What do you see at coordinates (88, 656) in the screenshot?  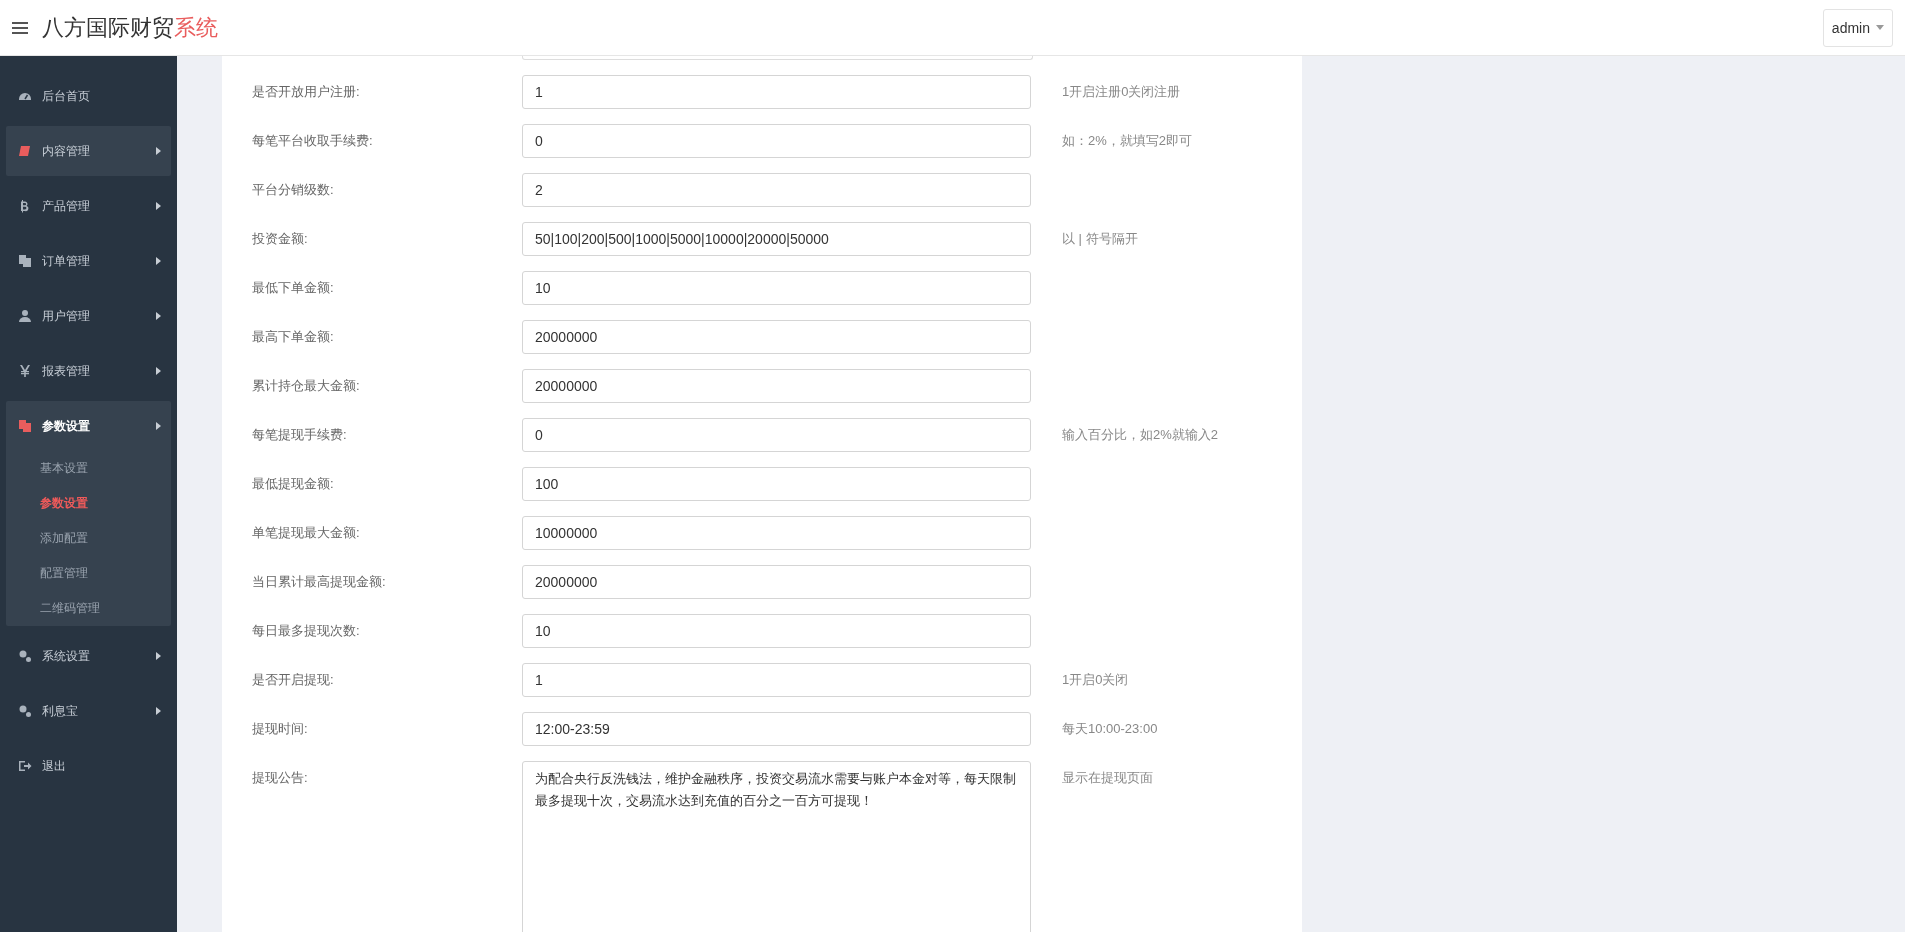 I see `sidebar-item: 系统设置` at bounding box center [88, 656].